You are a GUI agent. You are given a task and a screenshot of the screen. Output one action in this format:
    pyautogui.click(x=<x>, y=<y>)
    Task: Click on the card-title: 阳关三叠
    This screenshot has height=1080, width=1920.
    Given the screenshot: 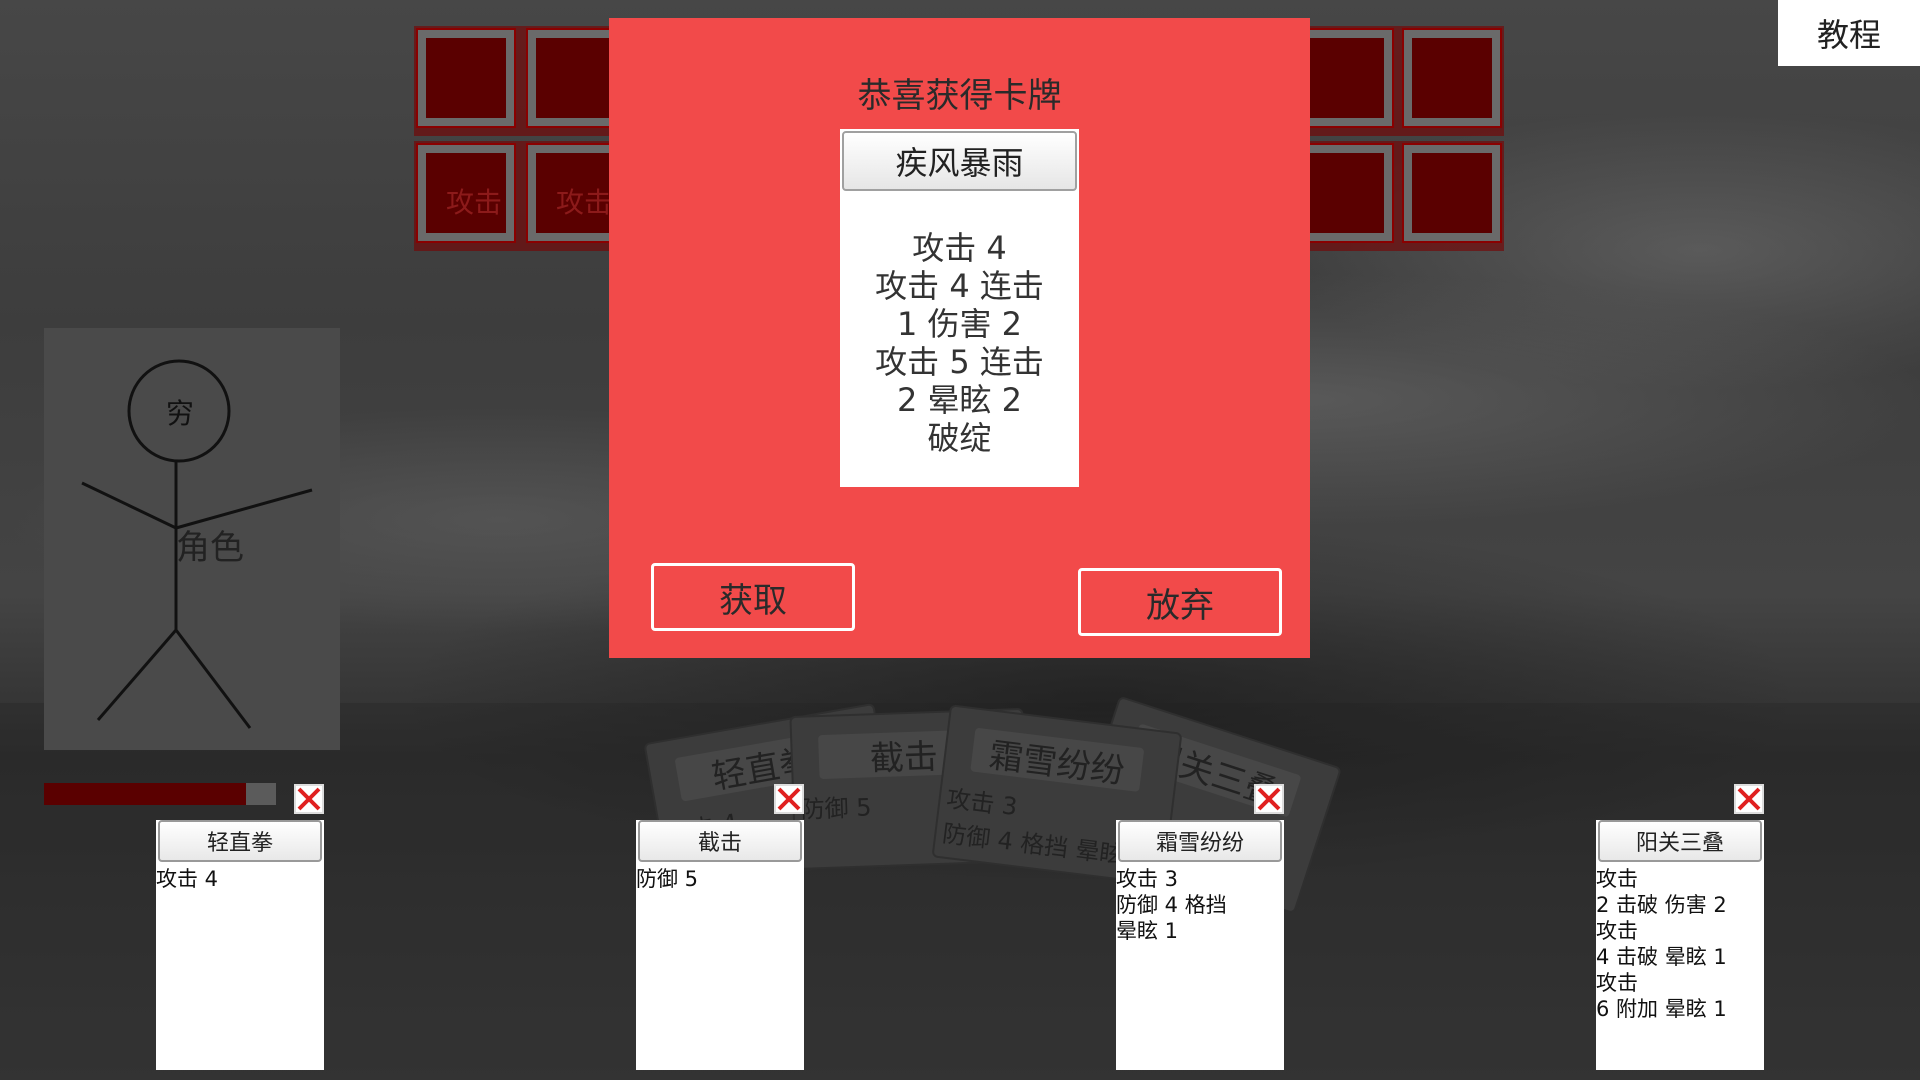 What is the action you would take?
    pyautogui.click(x=1680, y=841)
    